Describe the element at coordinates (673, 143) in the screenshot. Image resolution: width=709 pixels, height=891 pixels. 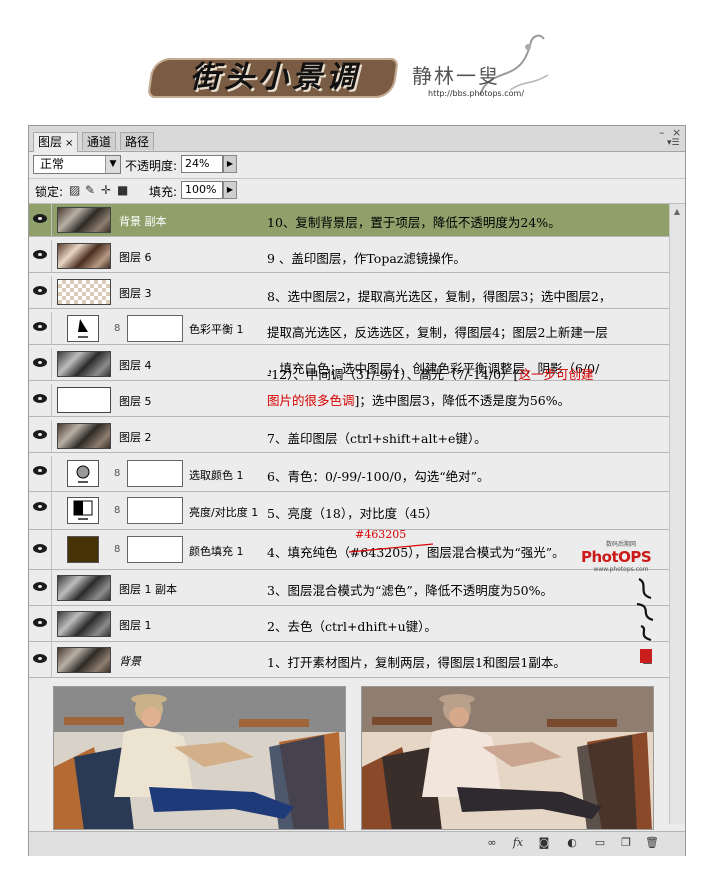
I see `panel-menu-icon: ▾☰` at that location.